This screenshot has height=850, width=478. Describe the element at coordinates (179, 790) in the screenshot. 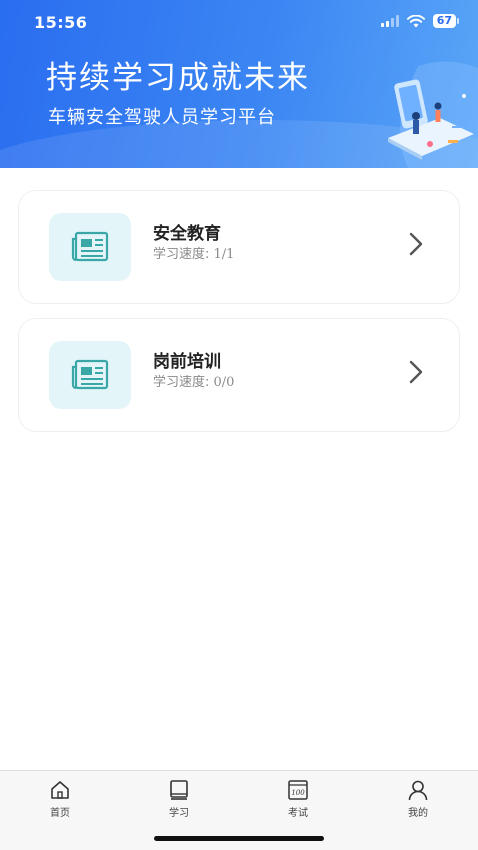

I see `book-icon` at that location.